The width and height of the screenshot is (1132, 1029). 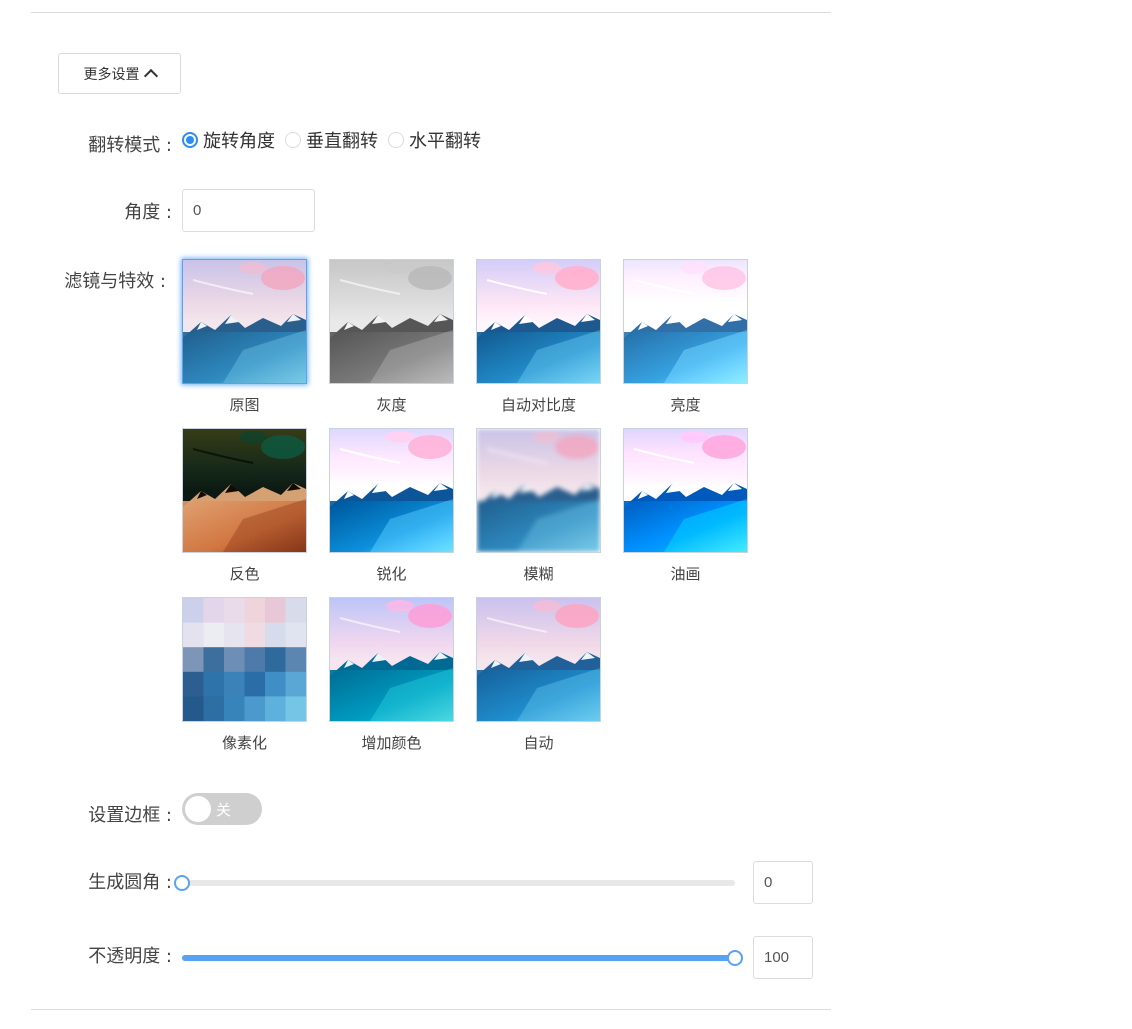 I want to click on filter-option: 反色, so click(x=244, y=506).